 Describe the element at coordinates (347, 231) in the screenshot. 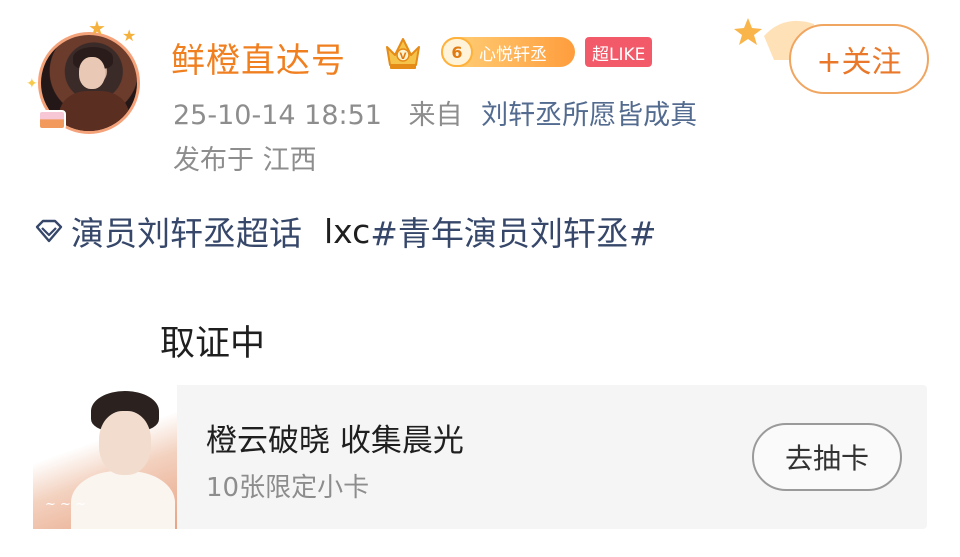

I see `post-text: lxc` at that location.